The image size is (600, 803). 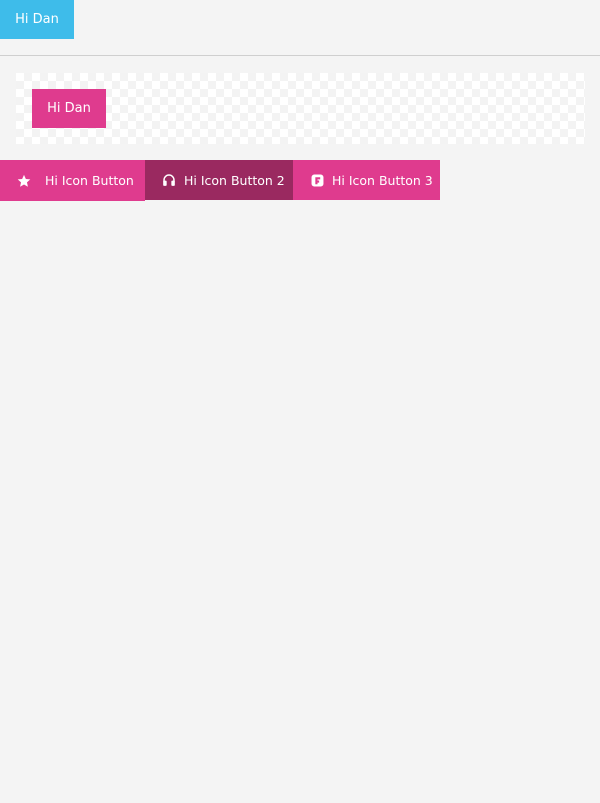 I want to click on hi-dan-button-blue: Hi Dan, so click(x=37, y=19).